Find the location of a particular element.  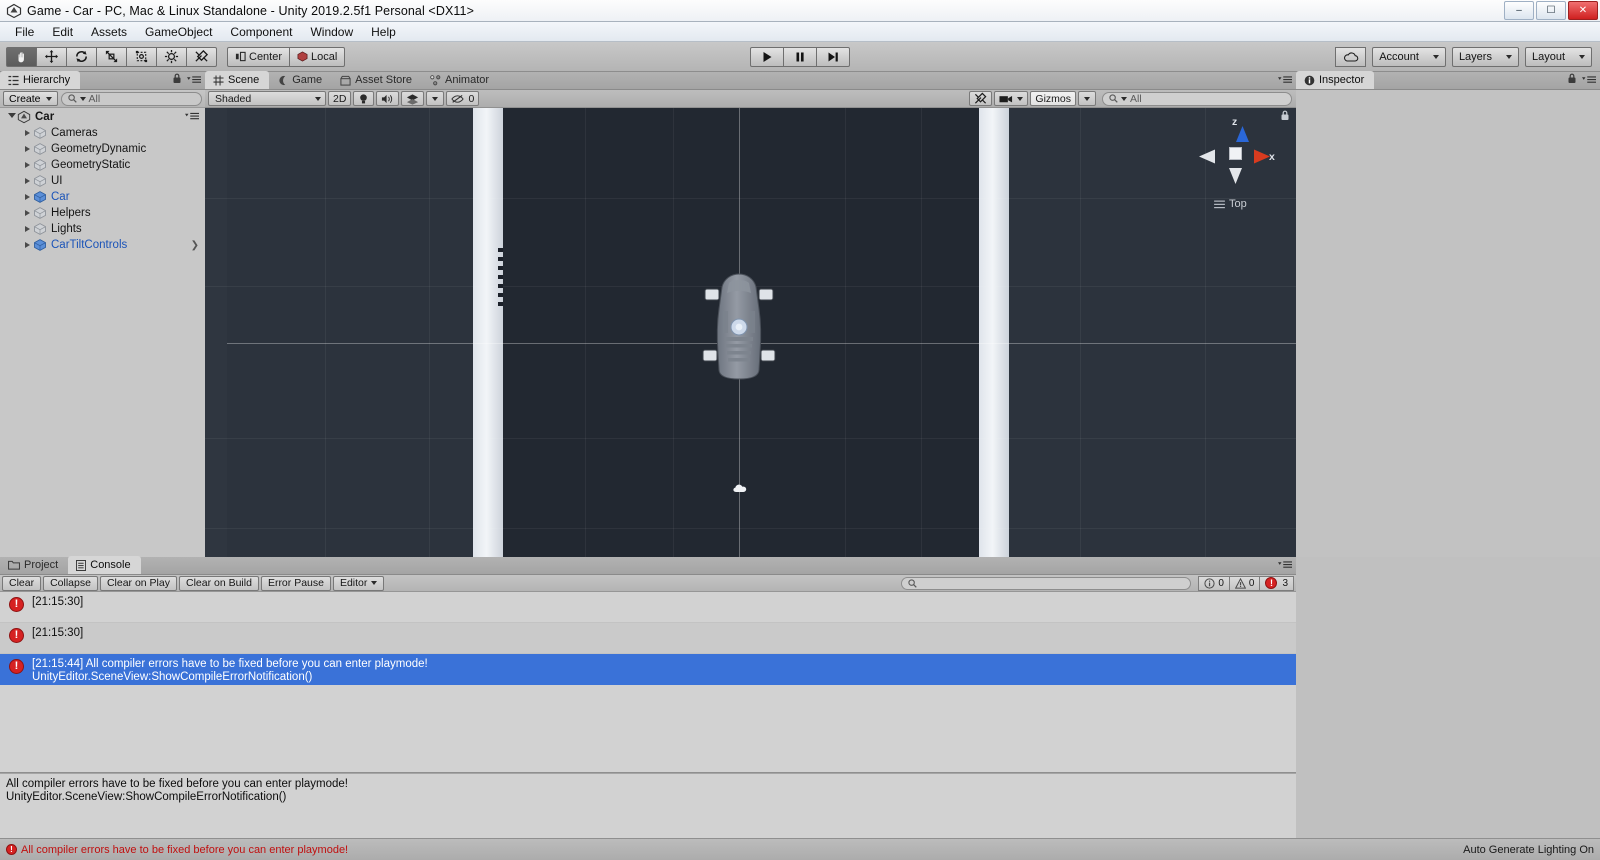

draw-mode-dropdown: Shaded is located at coordinates (267, 98).